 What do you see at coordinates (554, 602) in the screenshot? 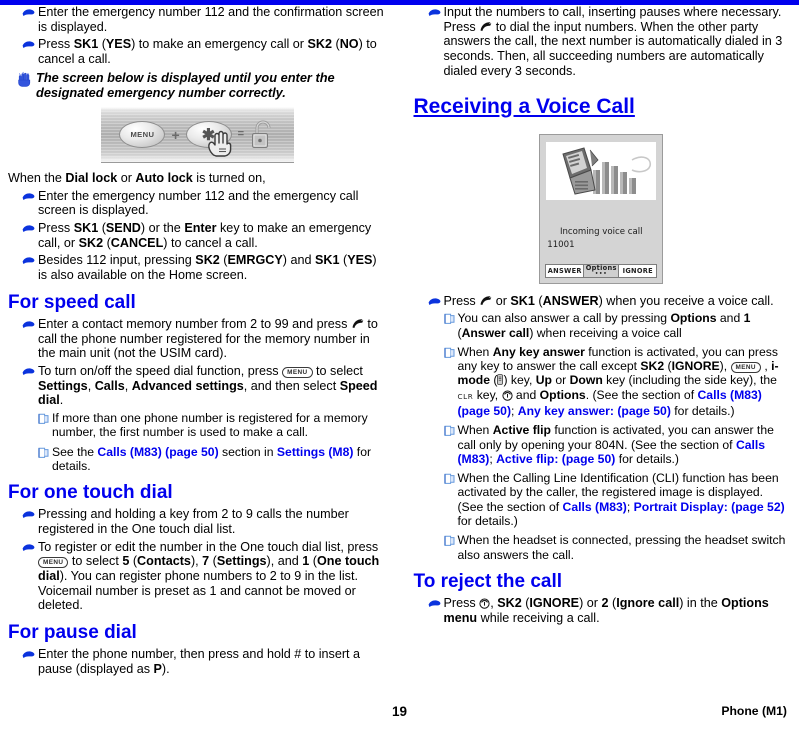
I see `emphasis-text: IGNORE` at bounding box center [554, 602].